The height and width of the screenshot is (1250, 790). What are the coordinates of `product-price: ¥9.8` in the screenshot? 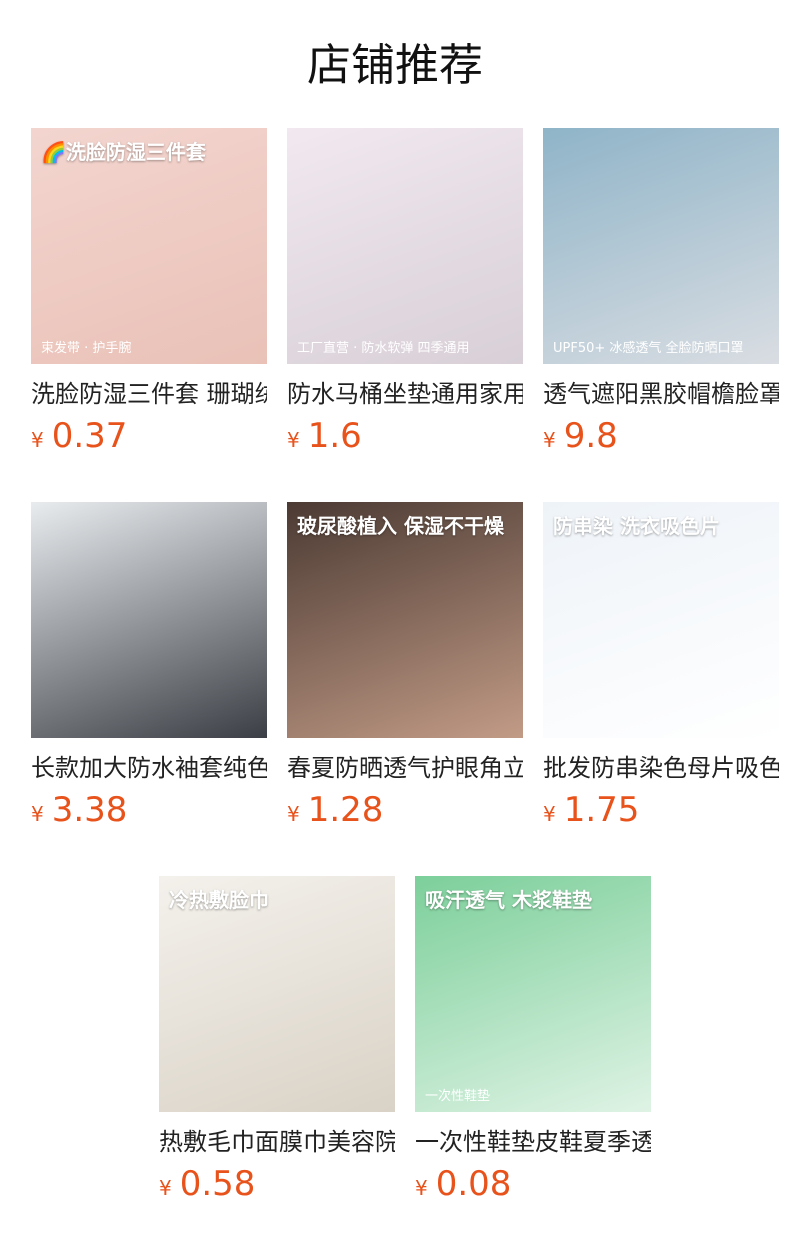 It's located at (661, 436).